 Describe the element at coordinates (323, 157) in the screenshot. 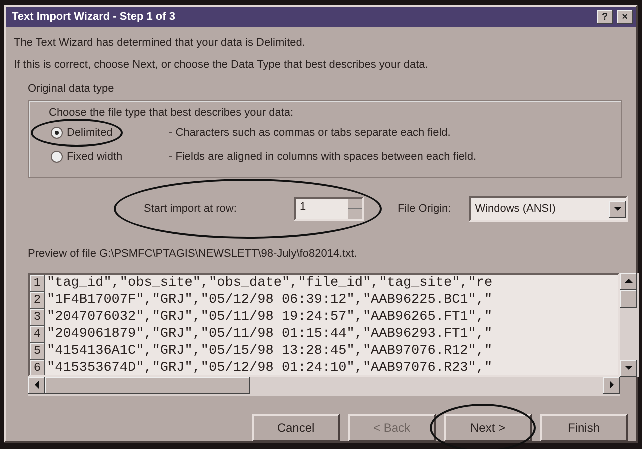

I see `option-description: - Fields are aligned in columns with spaces between each field.` at that location.